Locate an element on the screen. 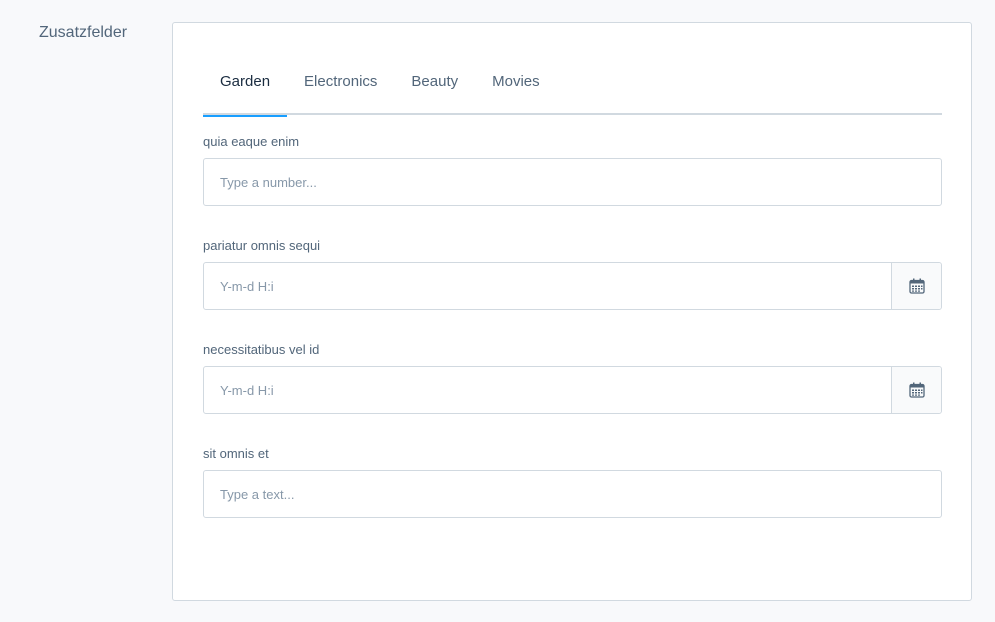  field-label: necessitatibus vel id is located at coordinates (261, 349).